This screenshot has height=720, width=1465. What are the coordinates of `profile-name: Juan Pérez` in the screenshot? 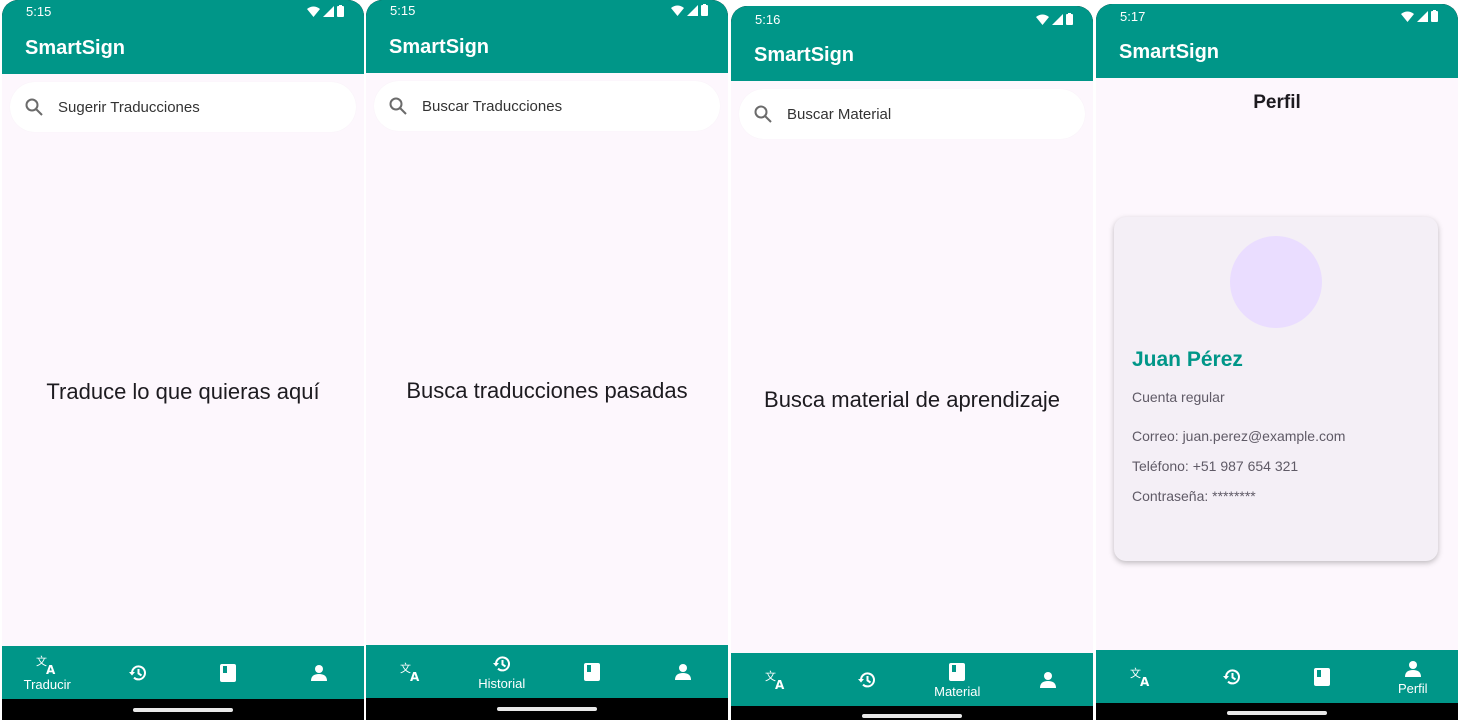 It's located at (1187, 359).